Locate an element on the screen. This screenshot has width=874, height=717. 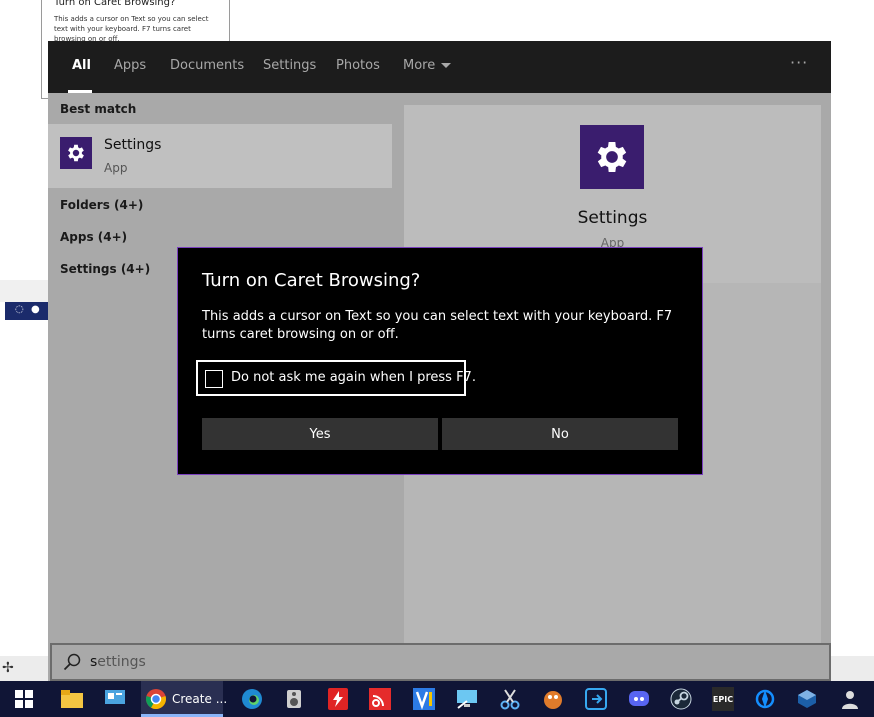
edge-icon is located at coordinates (252, 699).